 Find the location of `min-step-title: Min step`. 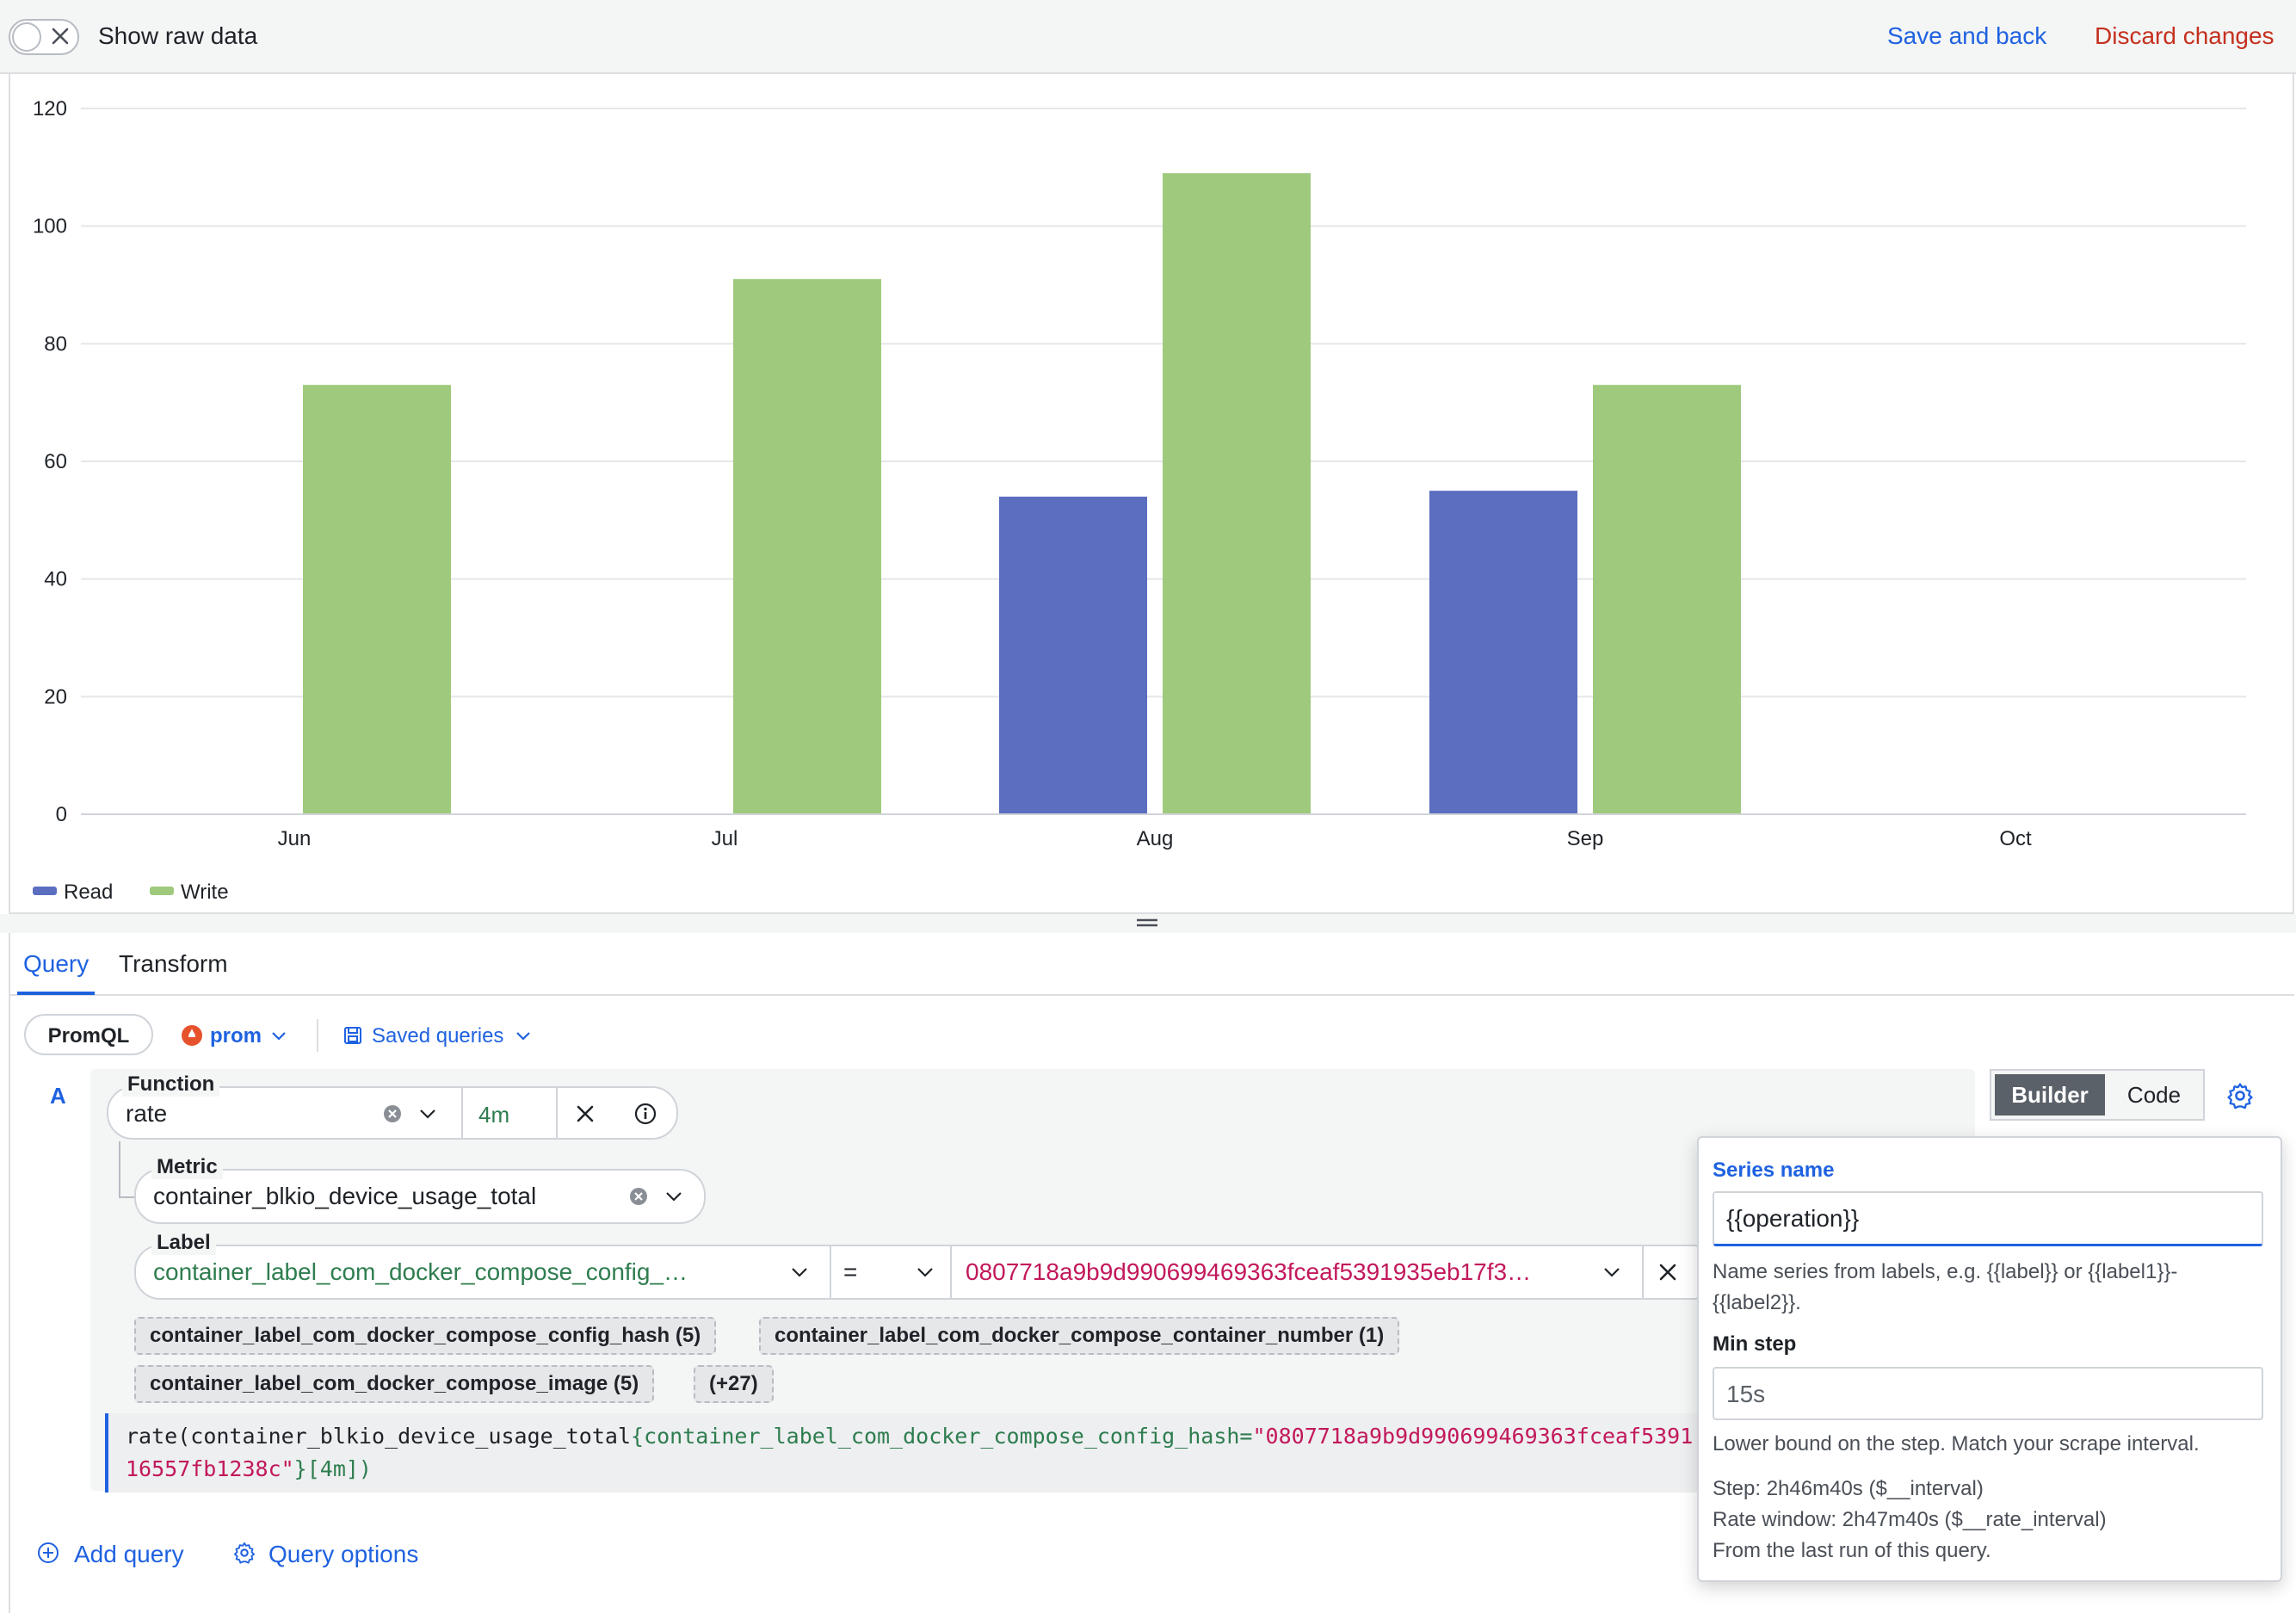

min-step-title: Min step is located at coordinates (1755, 1344).